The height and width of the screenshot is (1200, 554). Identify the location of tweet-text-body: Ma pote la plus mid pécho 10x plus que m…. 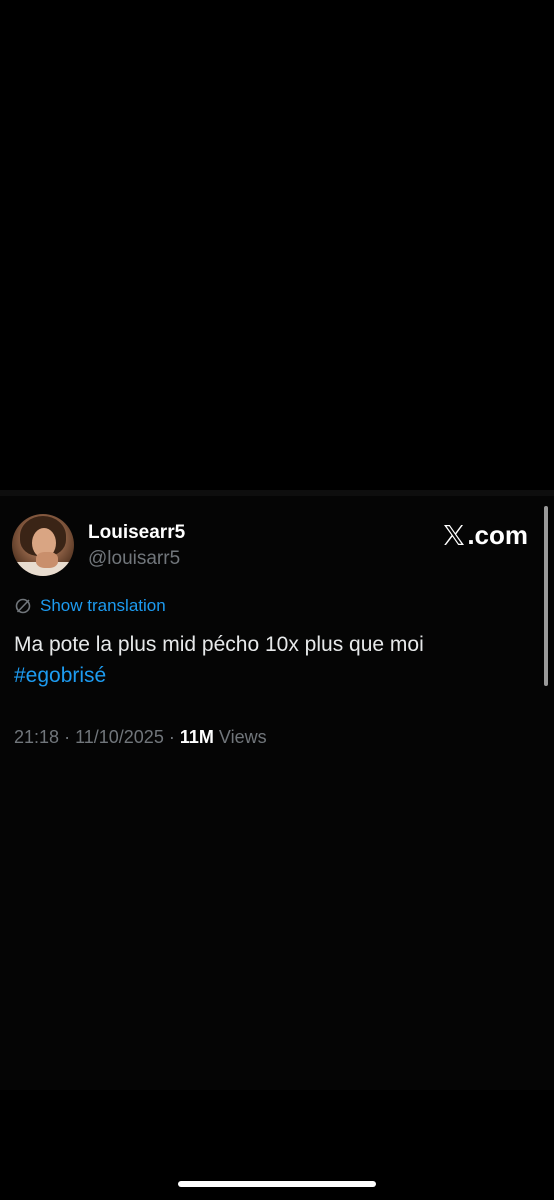
(219, 644).